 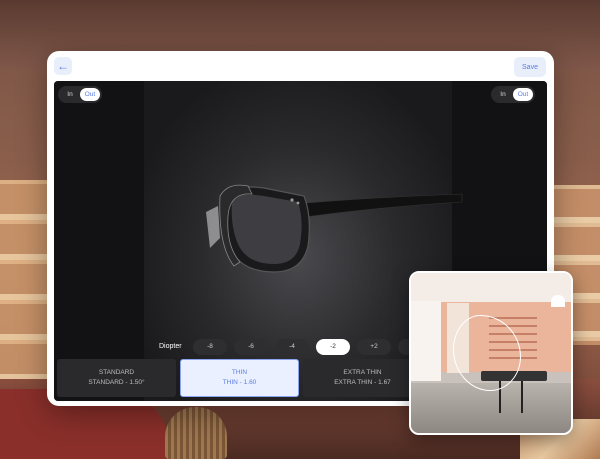 I want to click on lens-option-thin: THIN THIN - 1.60, so click(x=239, y=378).